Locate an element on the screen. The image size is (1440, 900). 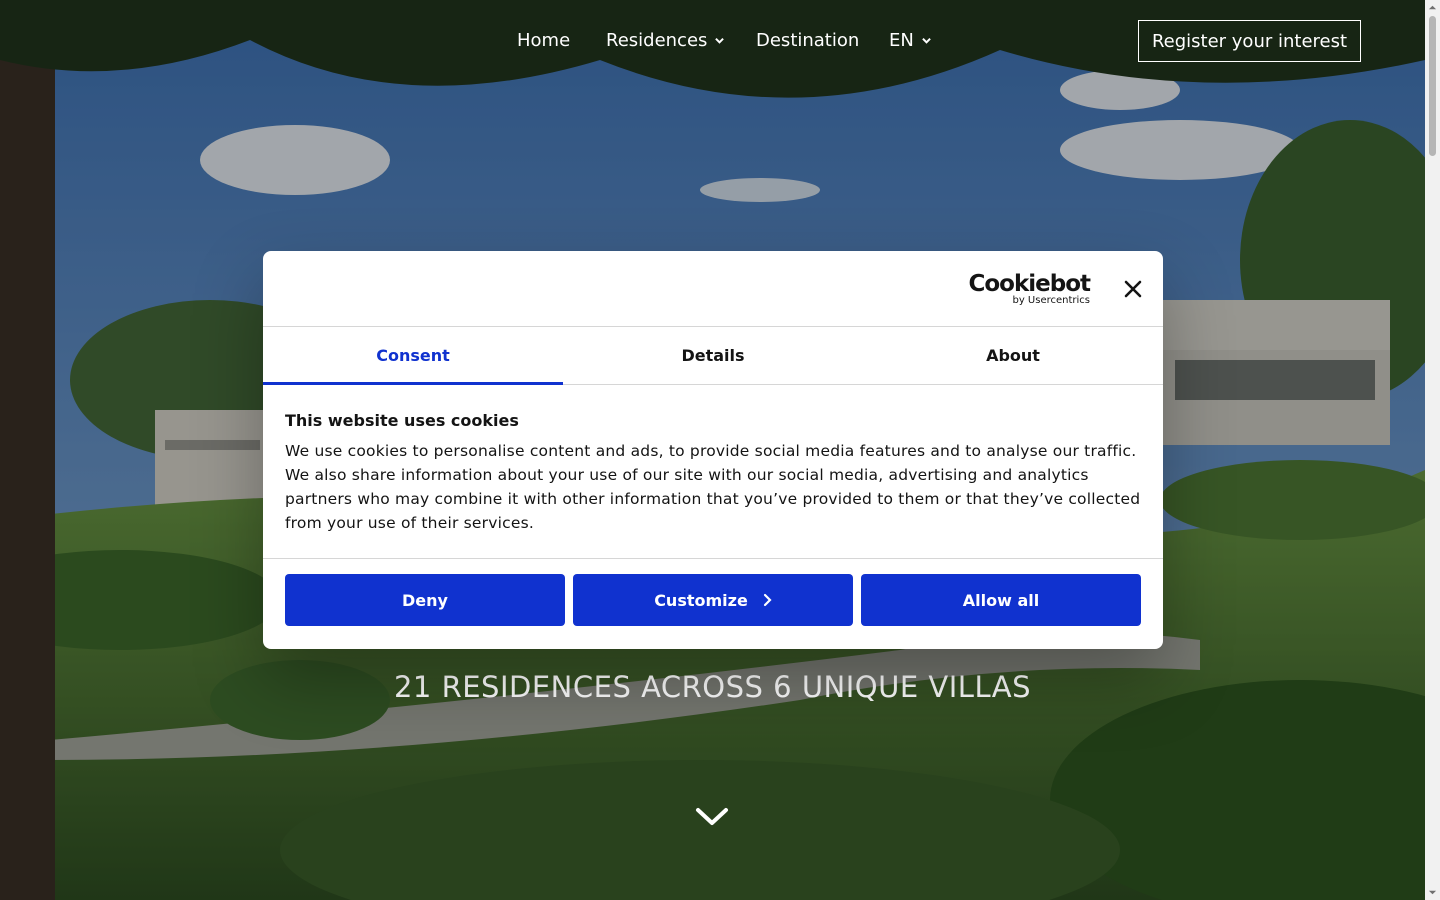
scroll-up-arrow-icon is located at coordinates (1432, 7).